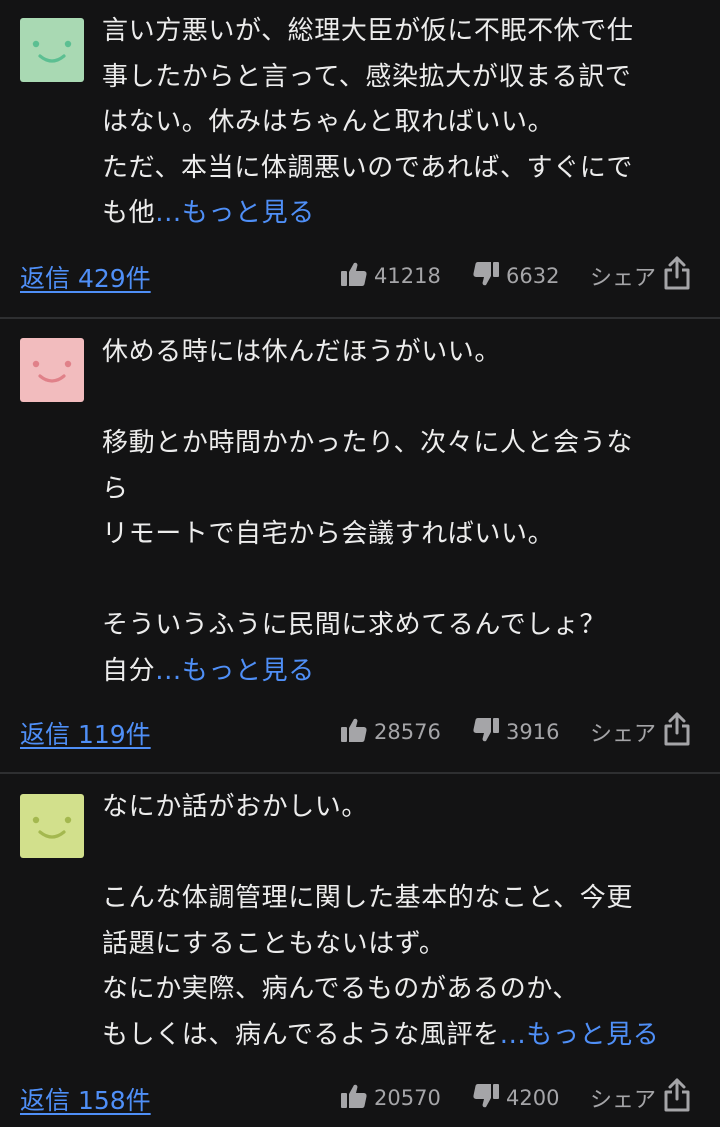 The height and width of the screenshot is (1127, 720). I want to click on comment-line: 自分...もっと見る, so click(402, 672).